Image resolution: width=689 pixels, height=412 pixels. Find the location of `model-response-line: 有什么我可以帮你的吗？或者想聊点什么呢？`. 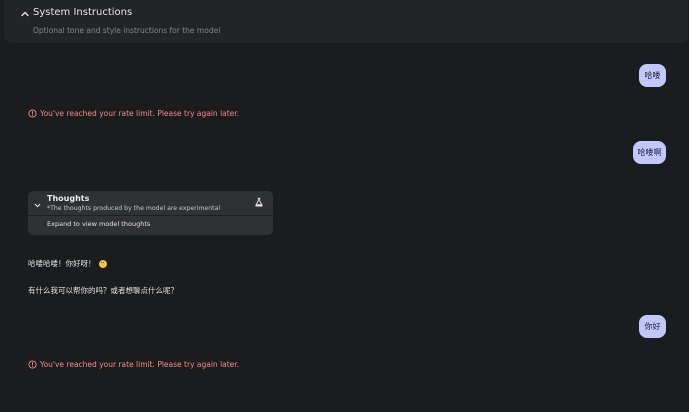

model-response-line: 有什么我可以帮你的吗？或者想聊点什么呢？ is located at coordinates (103, 290).